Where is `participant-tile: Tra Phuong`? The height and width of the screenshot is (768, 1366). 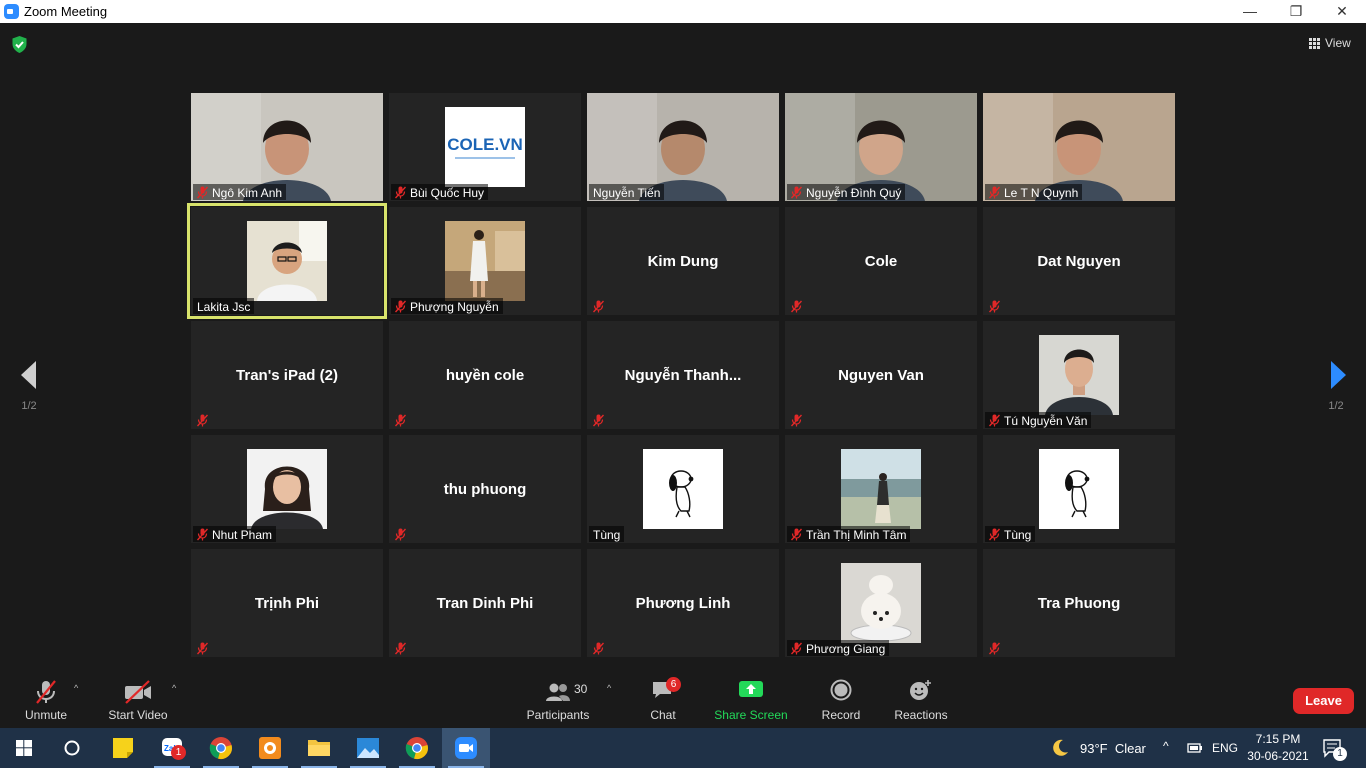 participant-tile: Tra Phuong is located at coordinates (1079, 603).